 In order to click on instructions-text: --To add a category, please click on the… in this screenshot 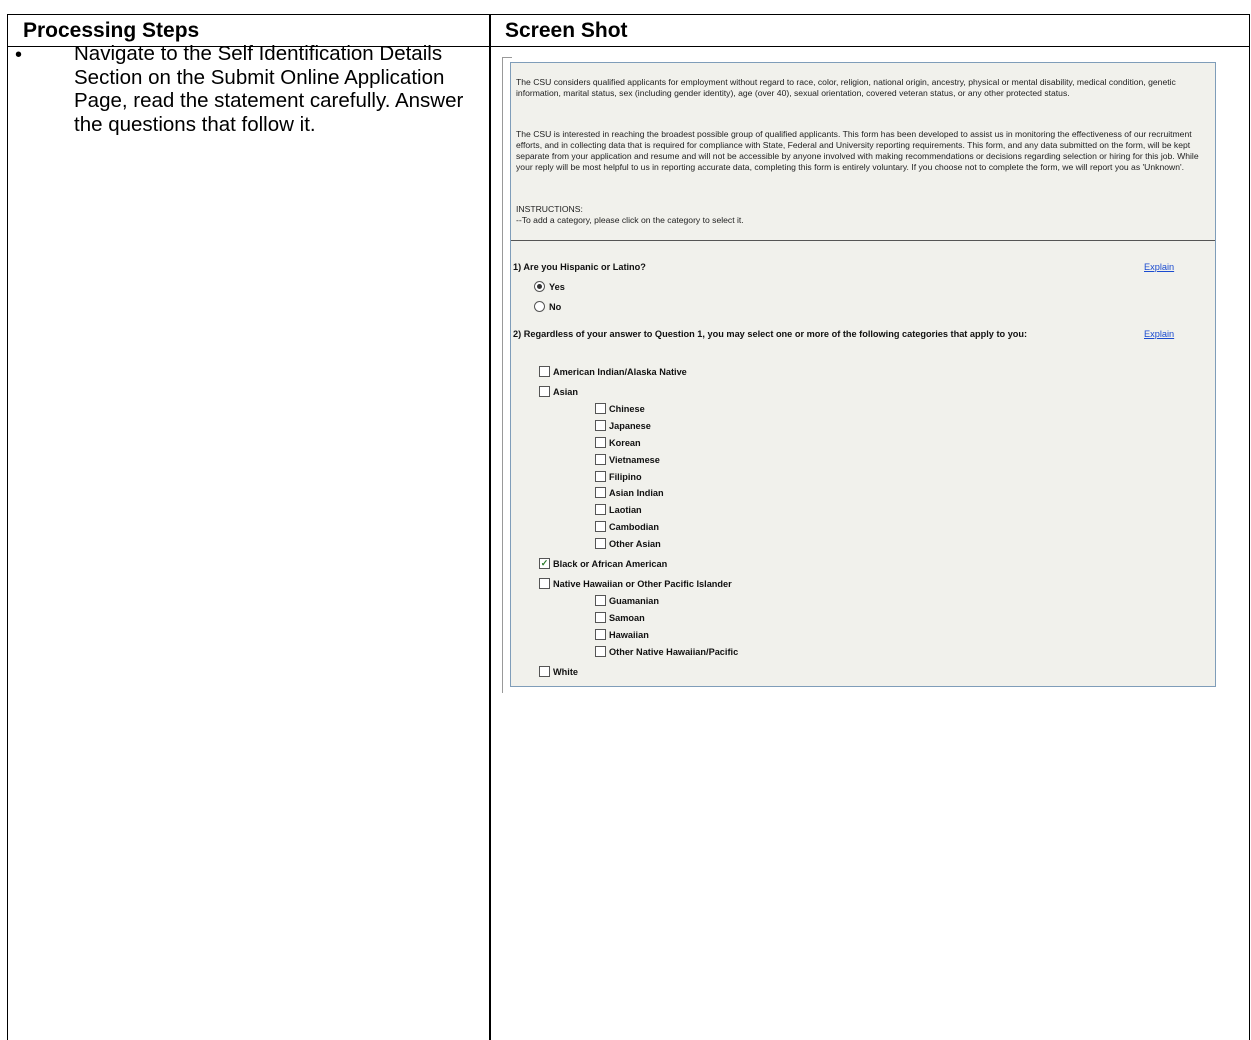, I will do `click(630, 220)`.